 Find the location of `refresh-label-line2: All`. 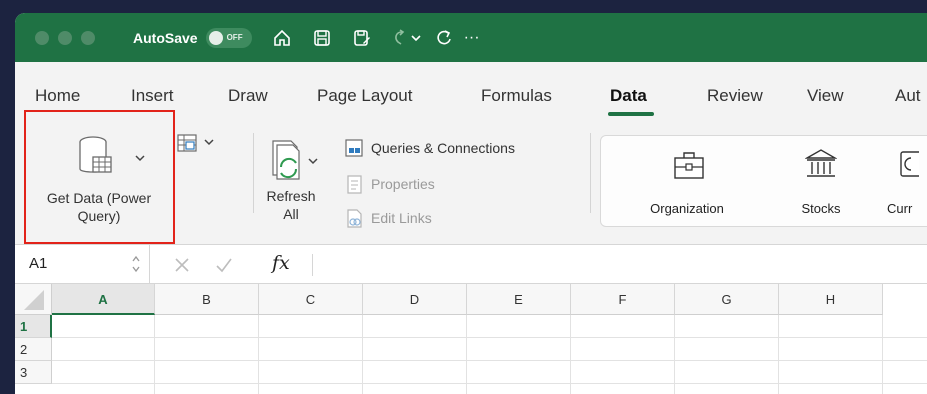

refresh-label-line2: All is located at coordinates (291, 214).